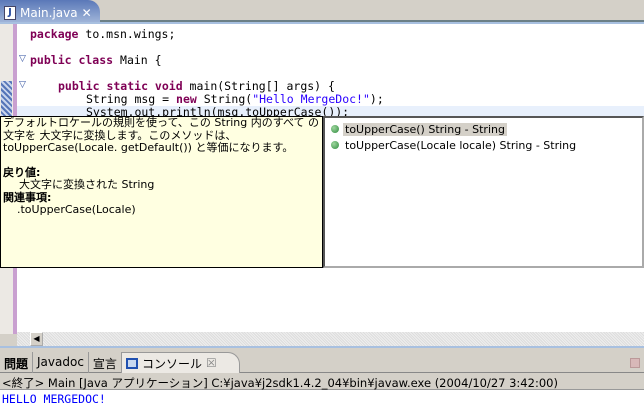 The image size is (644, 418). I want to click on close-icon: ☒, so click(211, 363).